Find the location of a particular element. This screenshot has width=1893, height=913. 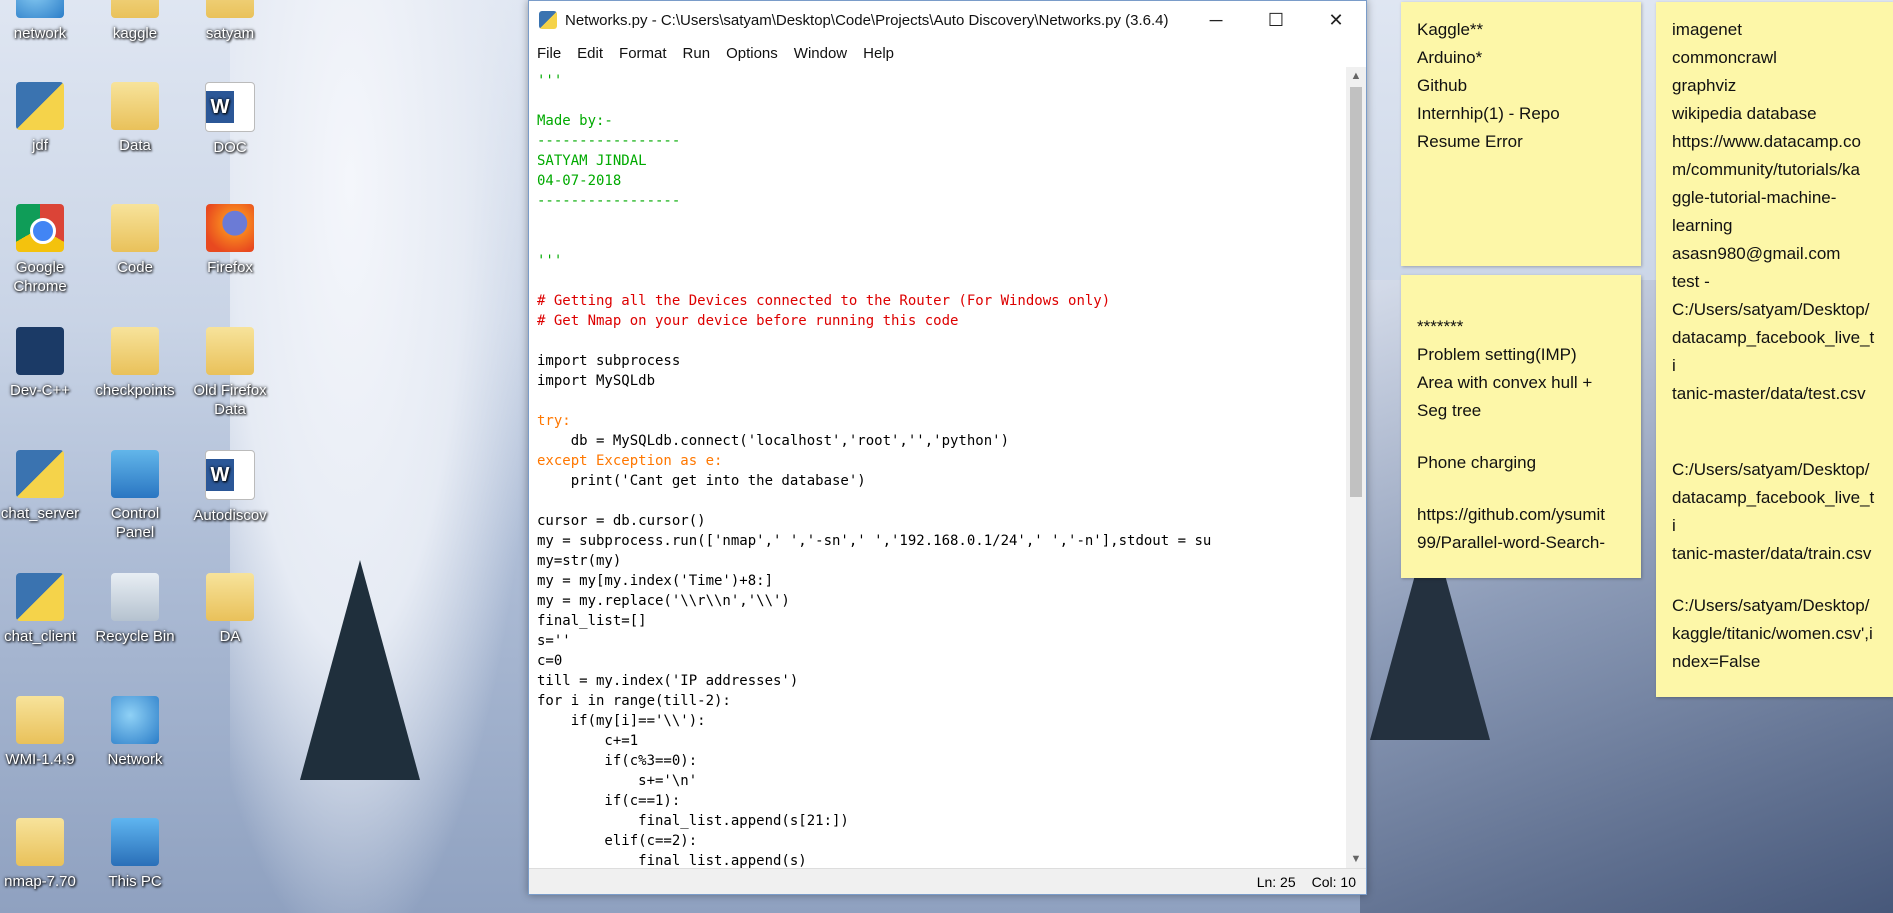

desktop-icon: jdf is located at coordinates (42, 118).